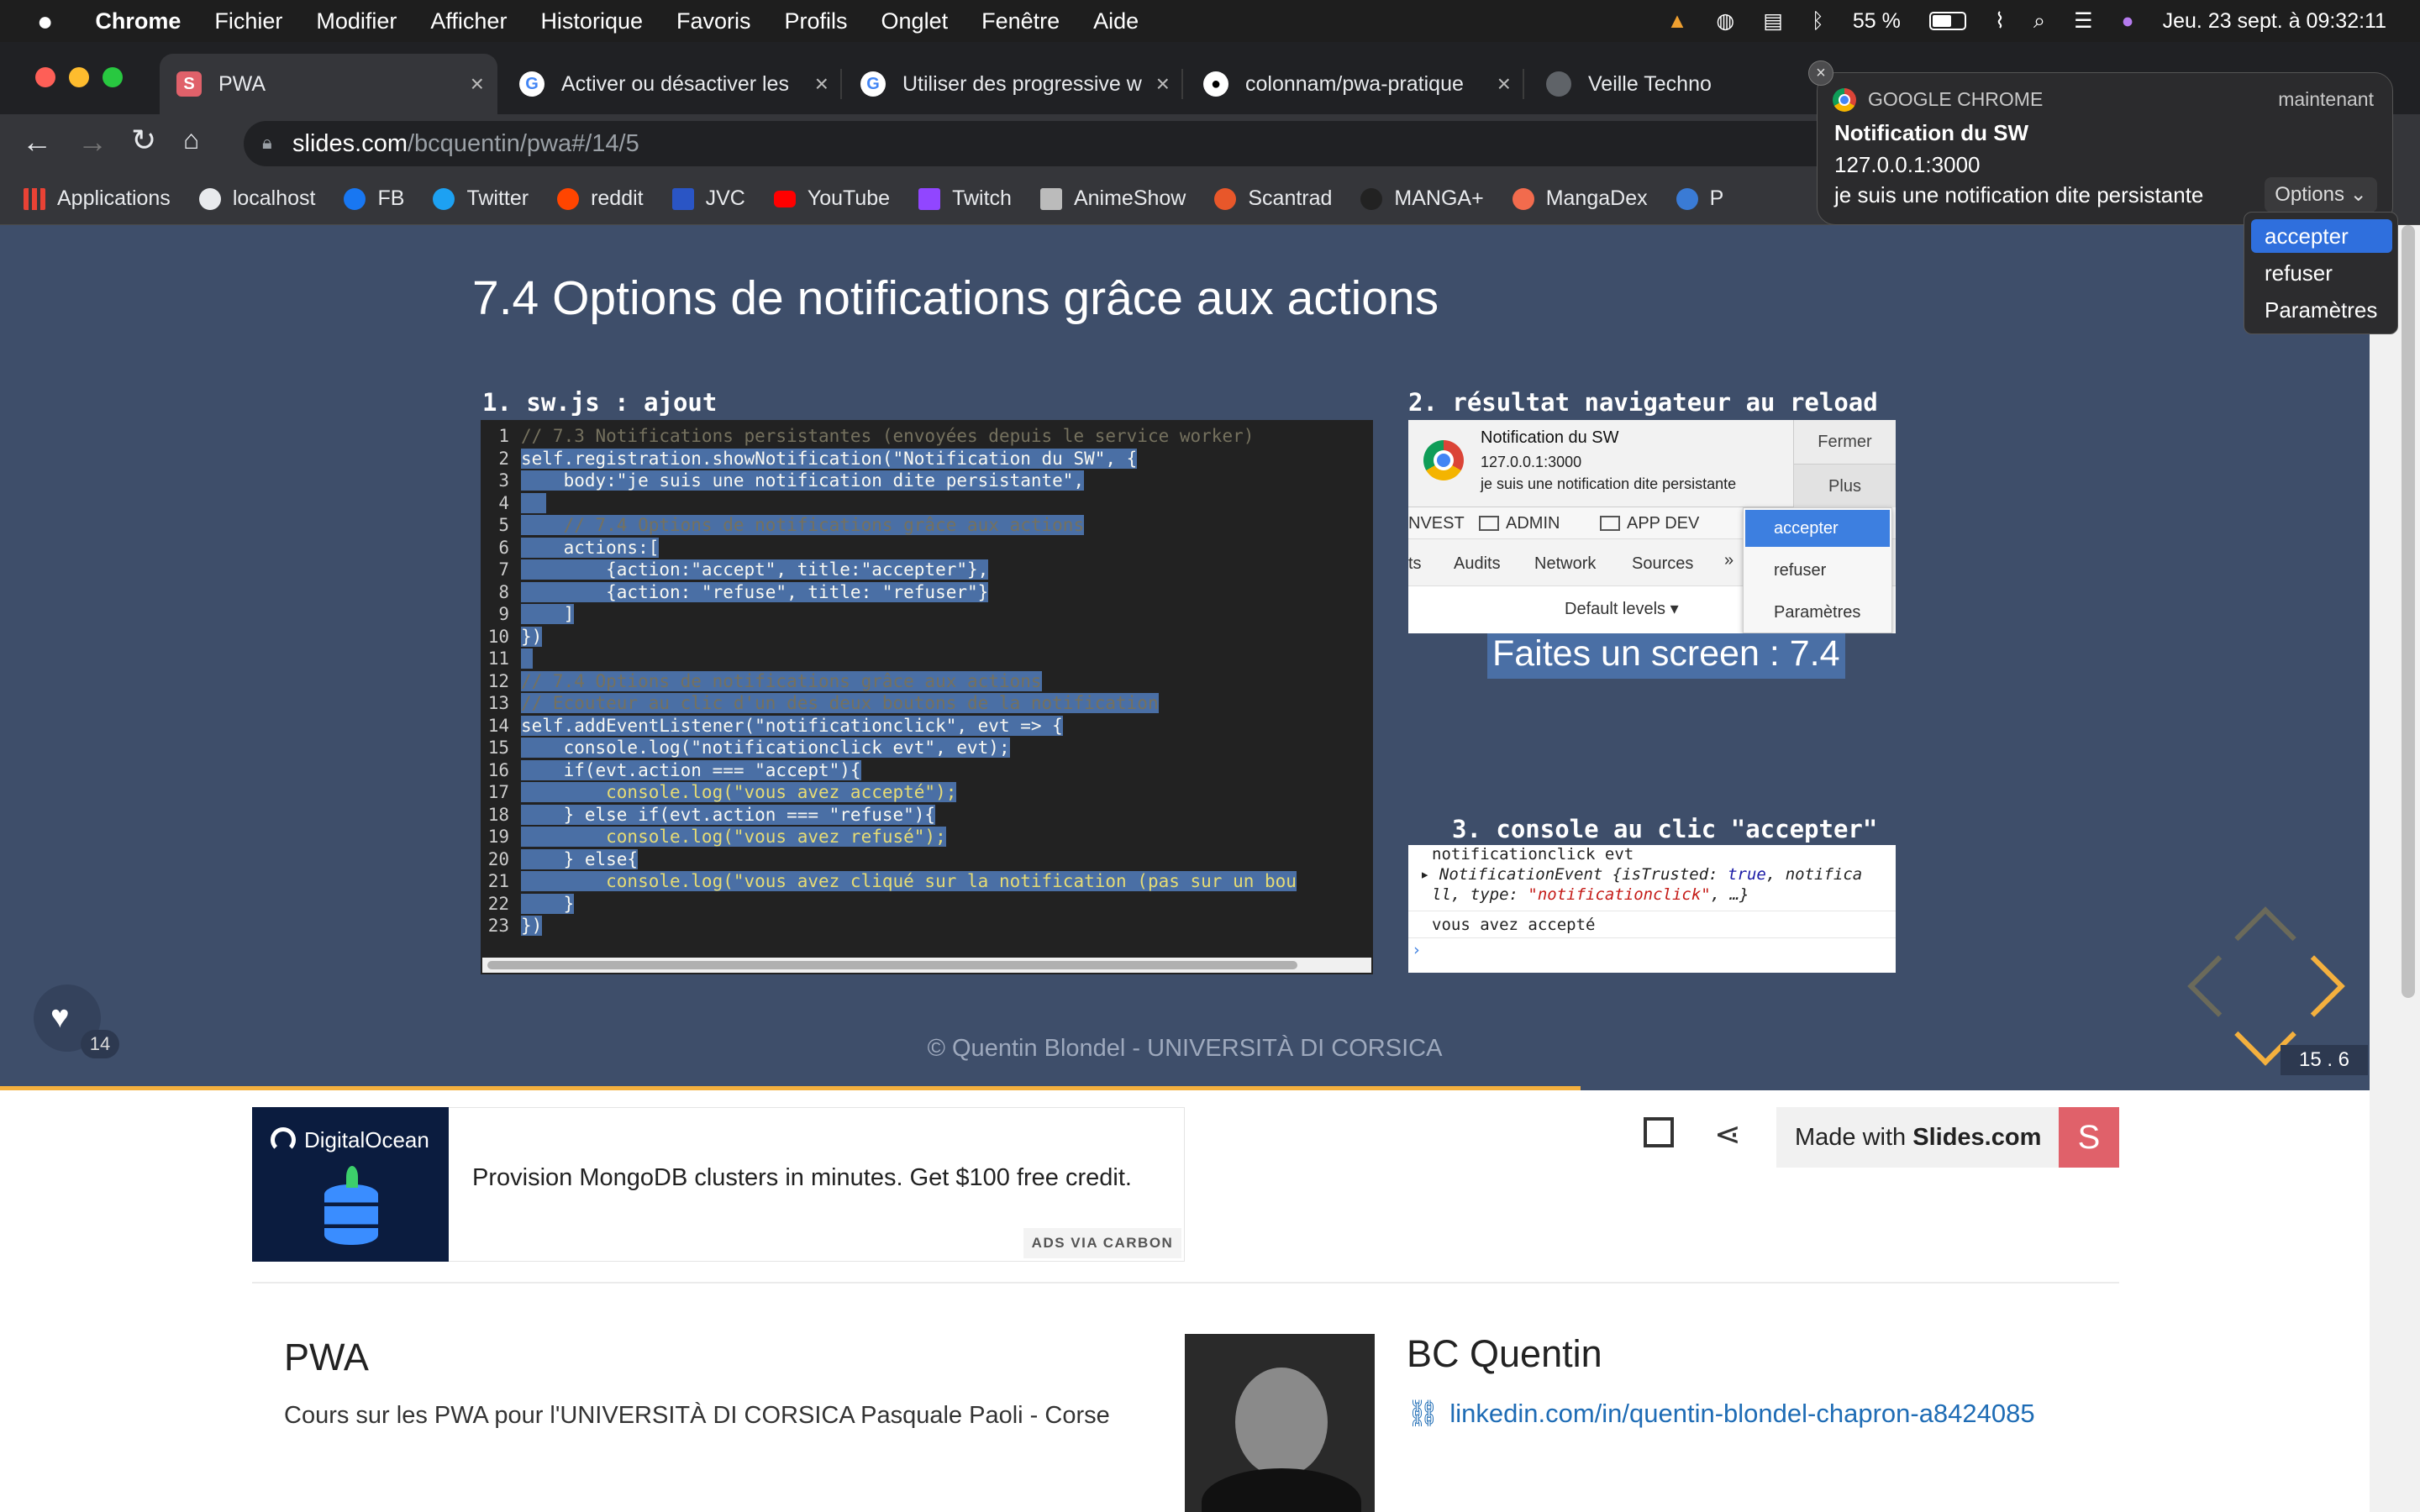 This screenshot has height=1512, width=2420. Describe the element at coordinates (284, 1139) in the screenshot. I see `digitalocean-logo-icon` at that location.